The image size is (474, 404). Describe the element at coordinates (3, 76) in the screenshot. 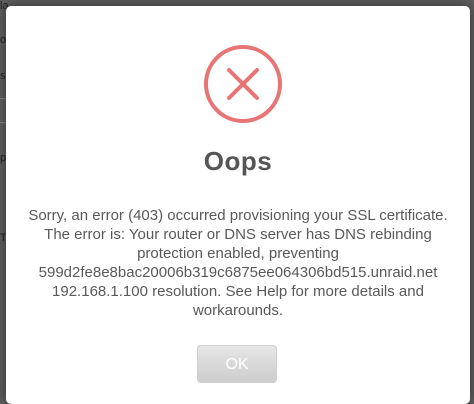

I see `background-text-fragment: s` at that location.